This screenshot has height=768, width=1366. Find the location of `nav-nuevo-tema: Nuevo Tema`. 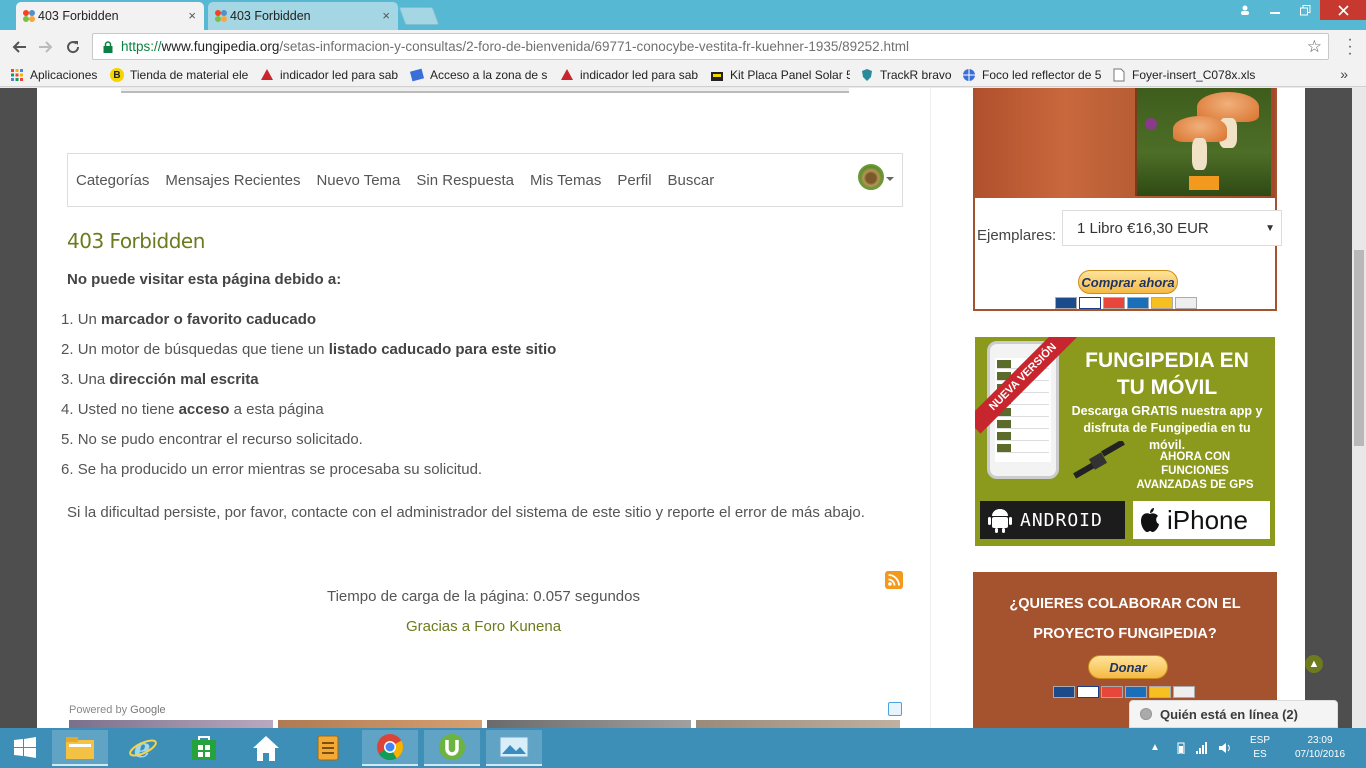

nav-nuevo-tema: Nuevo Tema is located at coordinates (358, 180).